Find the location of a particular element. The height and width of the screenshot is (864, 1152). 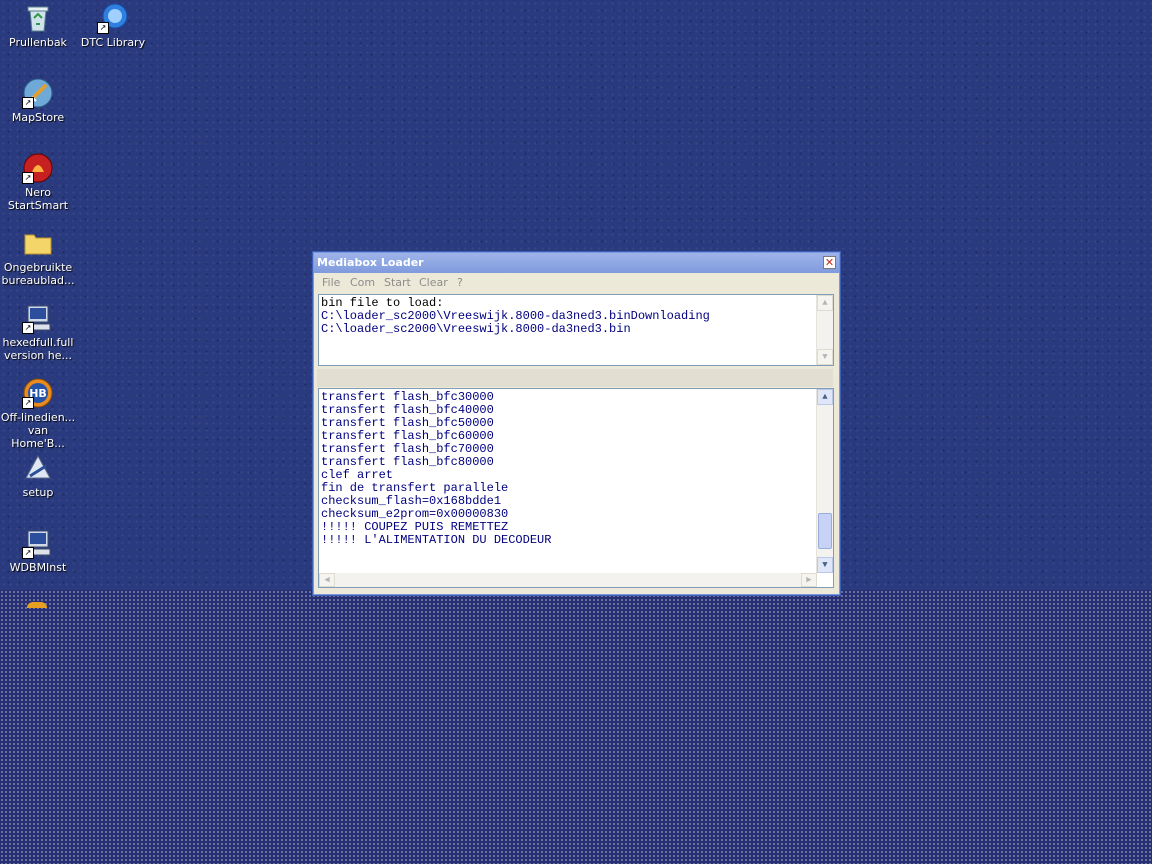

menu-com: Com is located at coordinates (362, 282).